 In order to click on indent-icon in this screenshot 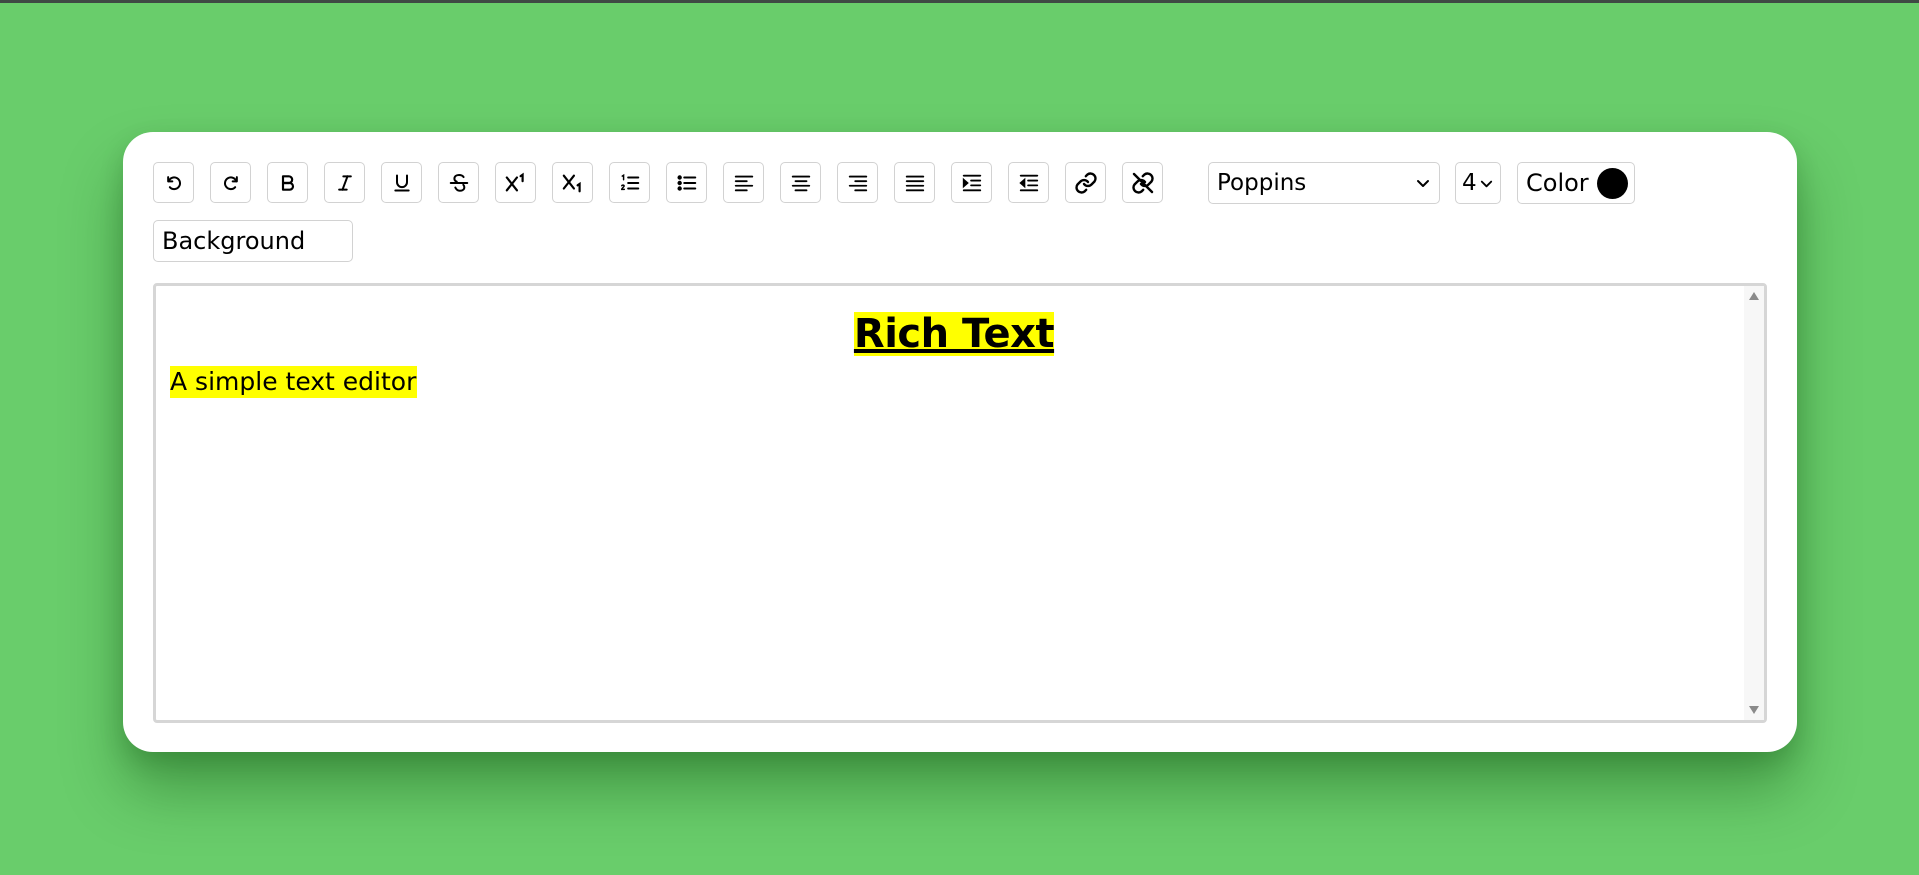, I will do `click(971, 182)`.